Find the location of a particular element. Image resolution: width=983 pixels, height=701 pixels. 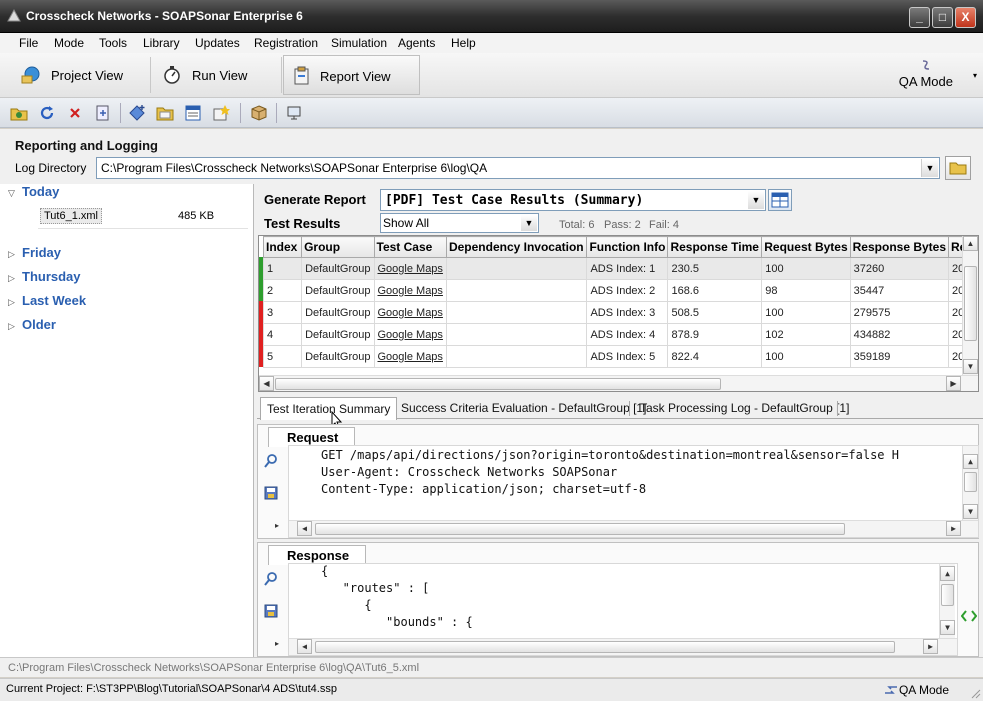

menu-simulation: Simulation is located at coordinates (359, 43).